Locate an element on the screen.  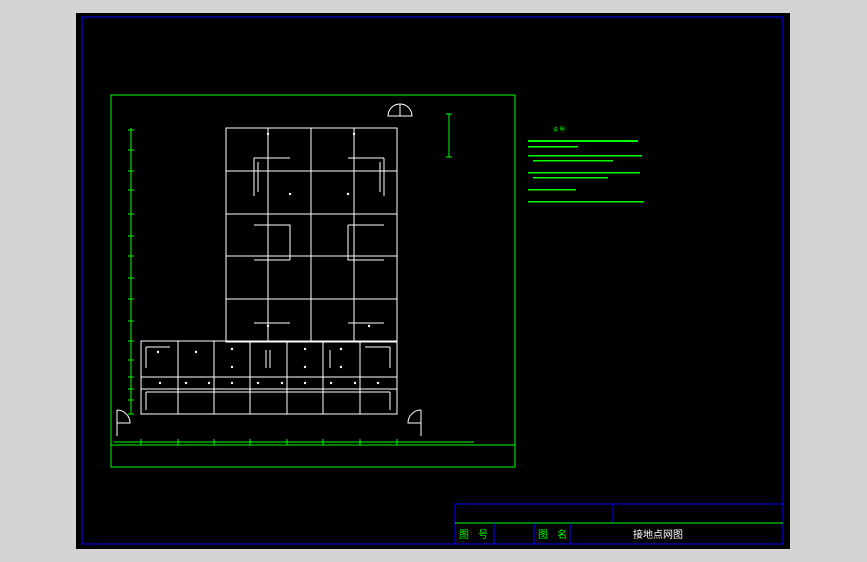
drawing-name: 接地点网图 is located at coordinates (658, 535).